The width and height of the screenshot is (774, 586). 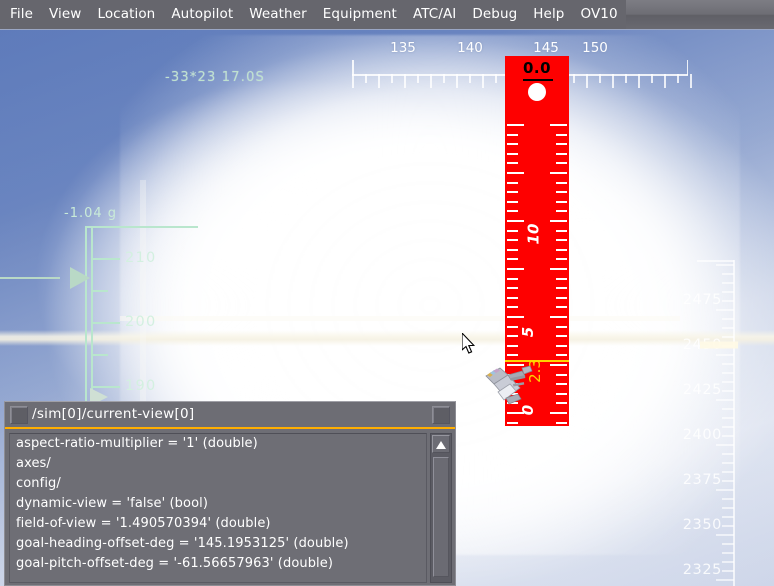 I want to click on triangle-up-icon, so click(x=441, y=445).